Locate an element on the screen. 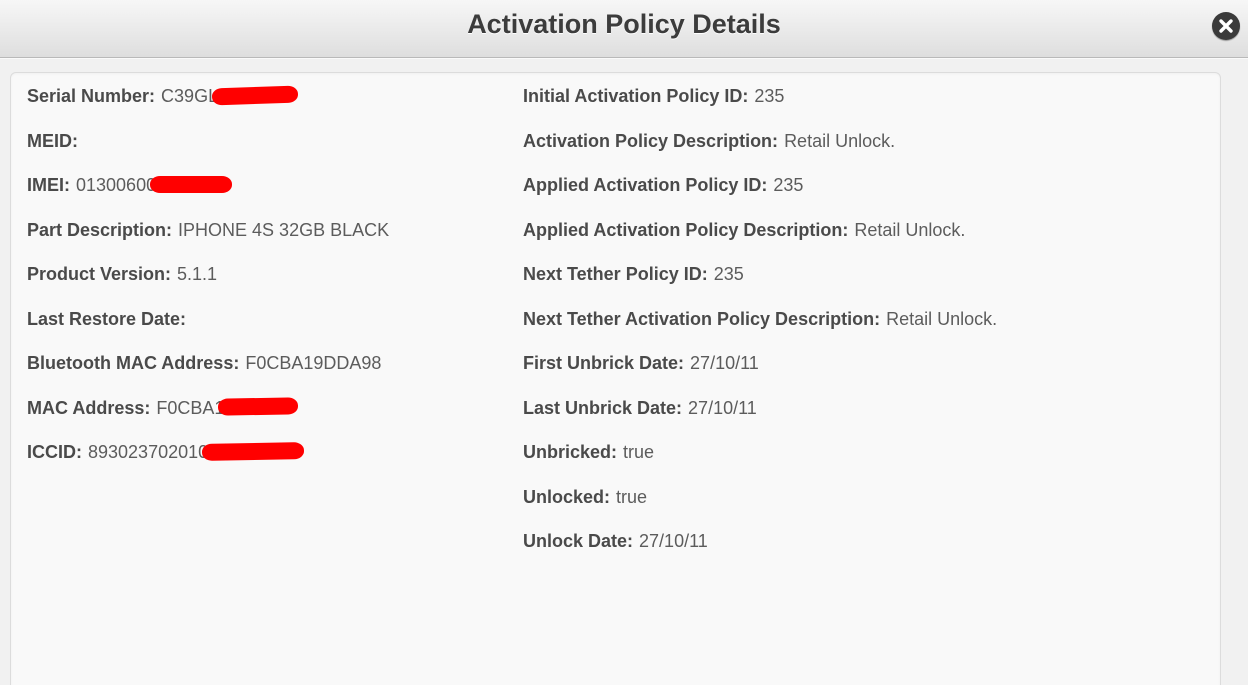 The image size is (1248, 685). next-tether-policy-id-label: Next Tether Policy ID: is located at coordinates (615, 274).